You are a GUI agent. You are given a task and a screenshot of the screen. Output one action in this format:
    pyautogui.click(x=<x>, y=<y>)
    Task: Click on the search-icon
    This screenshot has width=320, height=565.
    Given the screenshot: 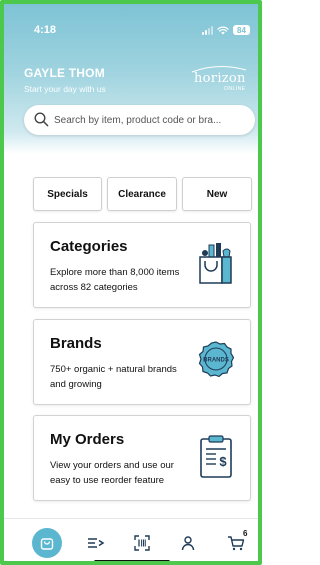 What is the action you would take?
    pyautogui.click(x=41, y=119)
    